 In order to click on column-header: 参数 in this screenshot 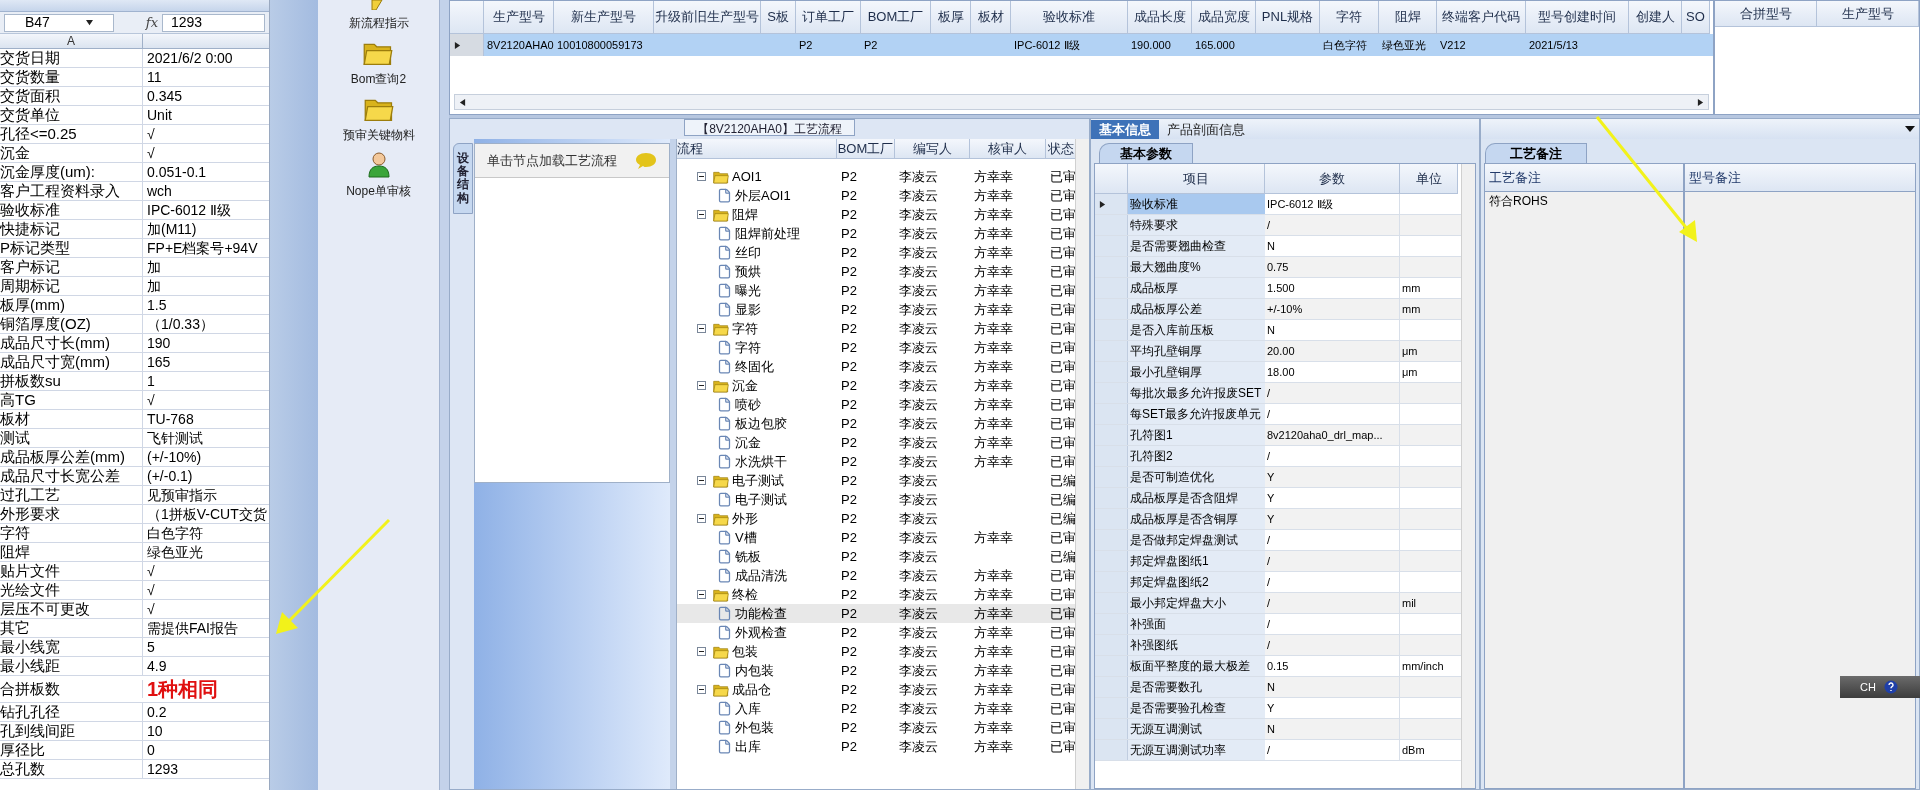, I will do `click(1332, 179)`.